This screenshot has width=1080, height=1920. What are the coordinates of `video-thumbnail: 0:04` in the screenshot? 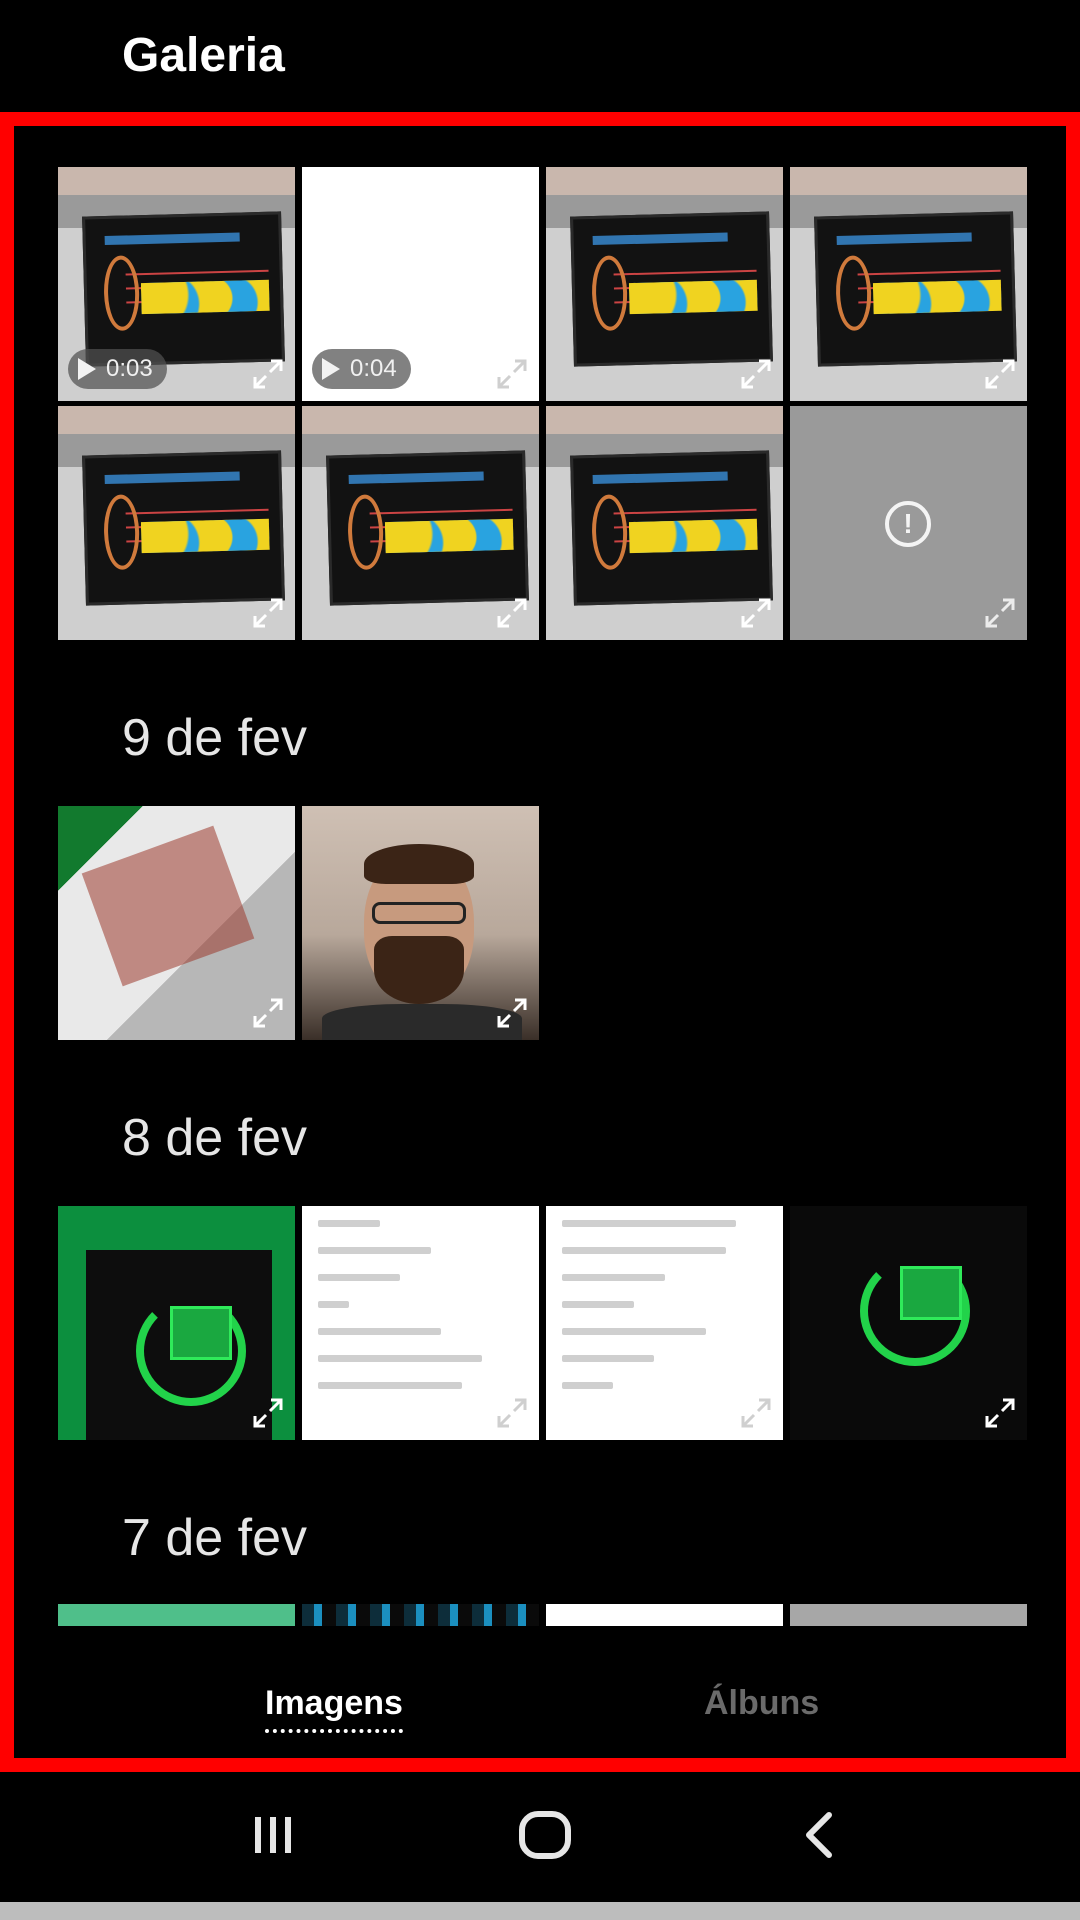 It's located at (420, 284).